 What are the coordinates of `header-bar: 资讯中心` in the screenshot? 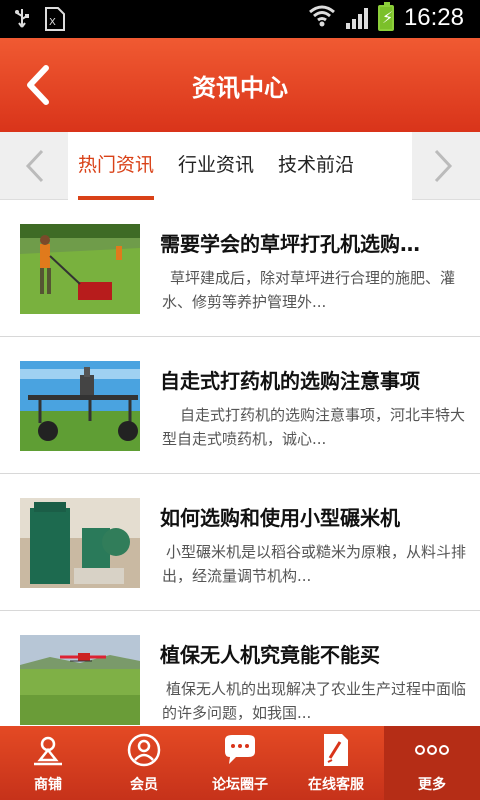 It's located at (240, 85).